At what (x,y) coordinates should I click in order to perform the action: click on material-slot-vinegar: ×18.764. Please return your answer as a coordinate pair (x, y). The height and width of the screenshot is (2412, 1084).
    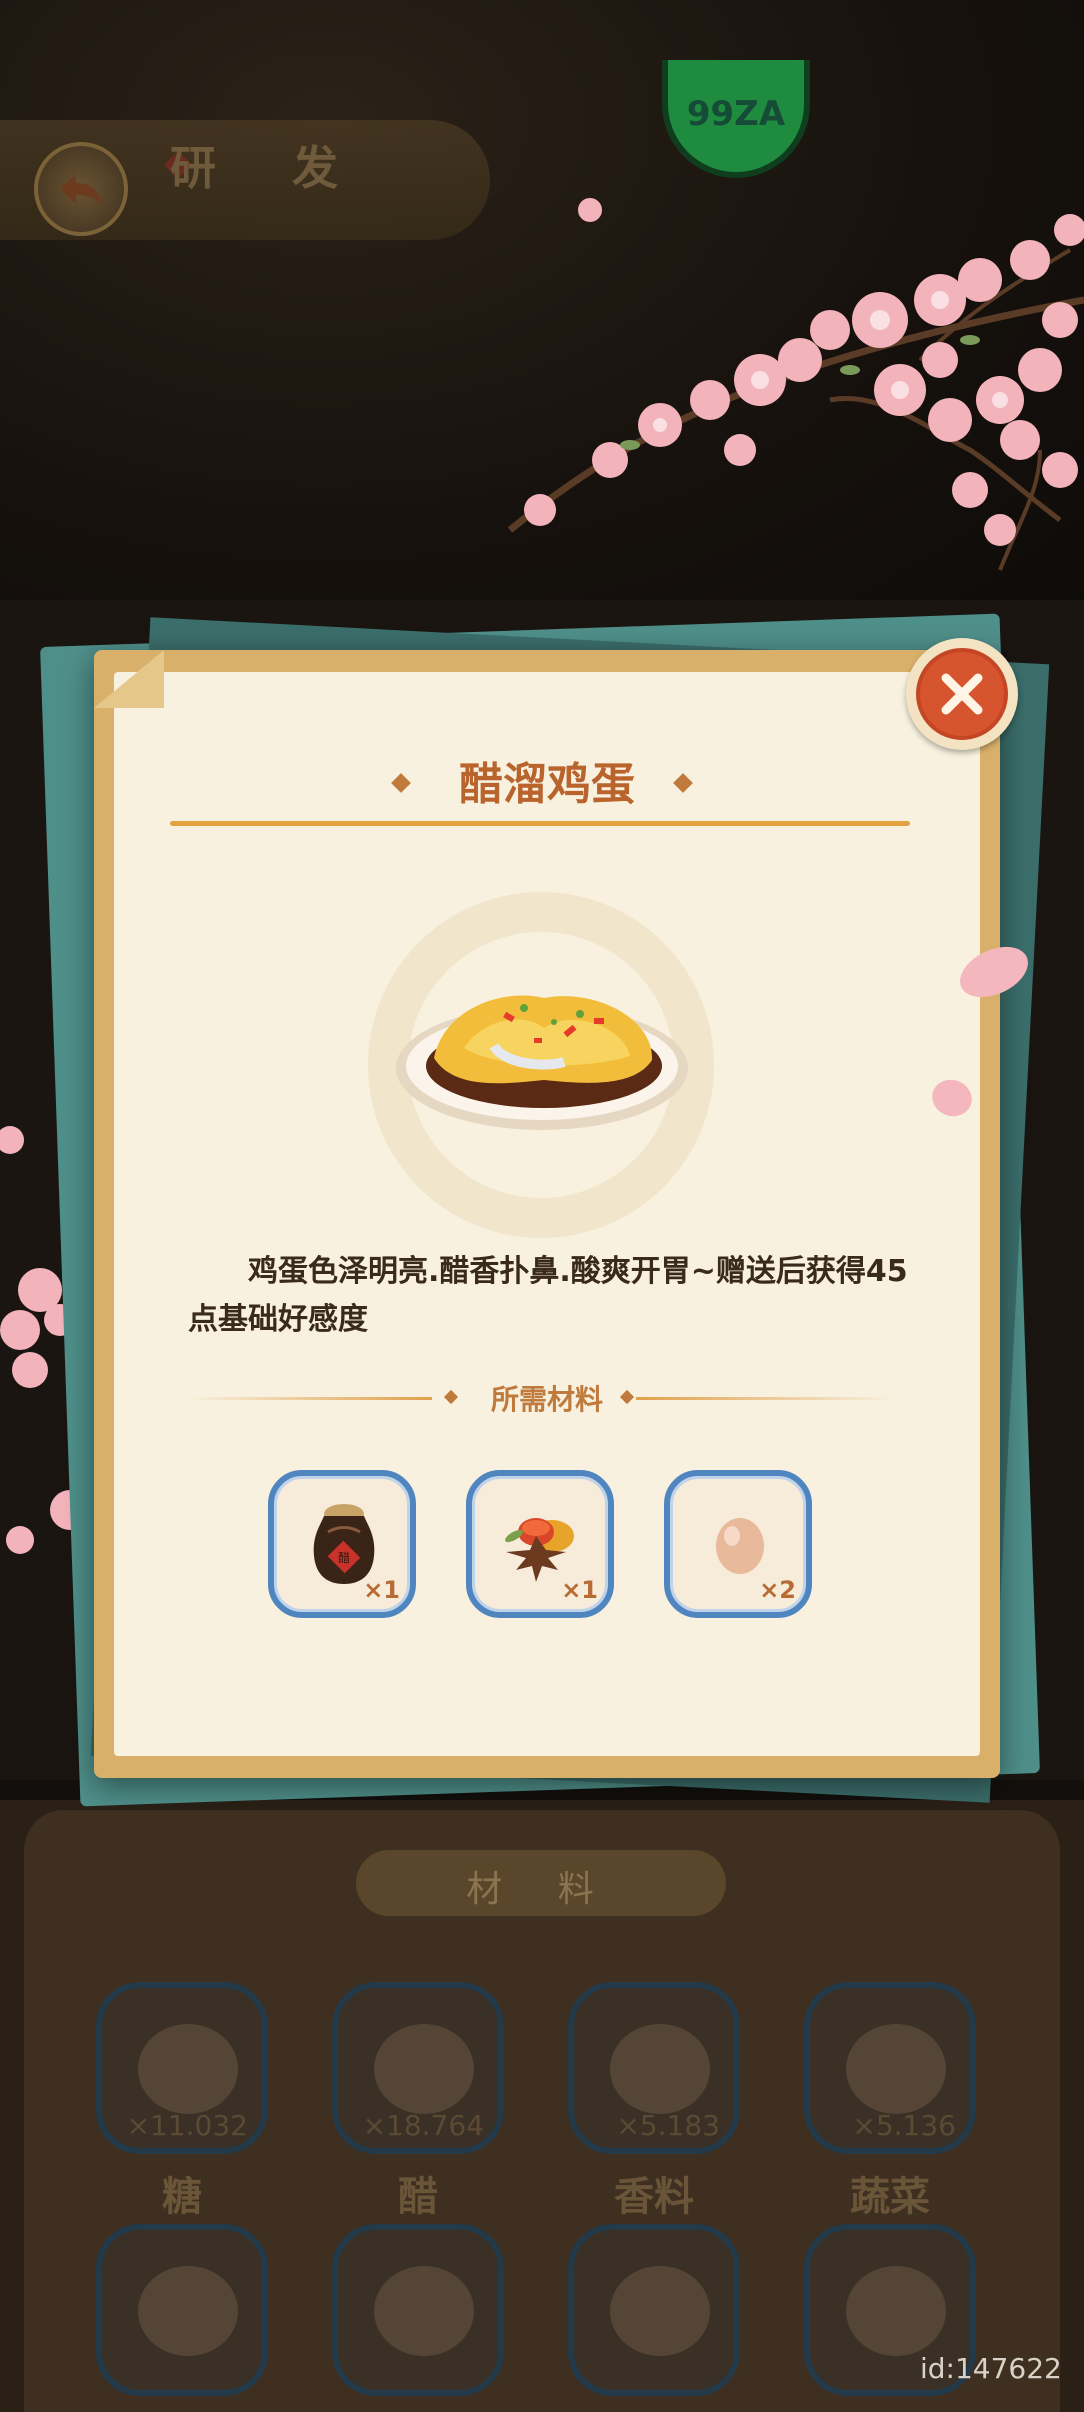
    Looking at the image, I should click on (418, 2068).